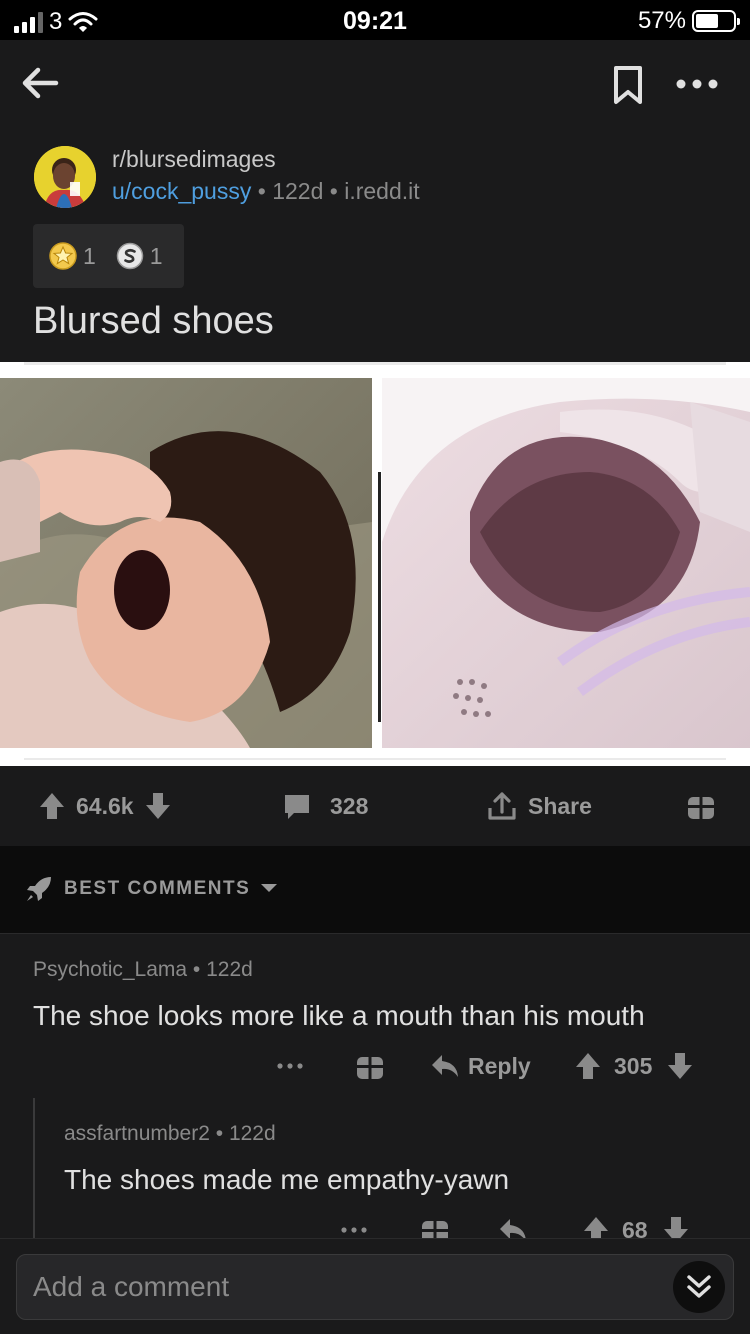 Image resolution: width=750 pixels, height=1334 pixels. What do you see at coordinates (65, 177) in the screenshot?
I see `subreddit-avatar` at bounding box center [65, 177].